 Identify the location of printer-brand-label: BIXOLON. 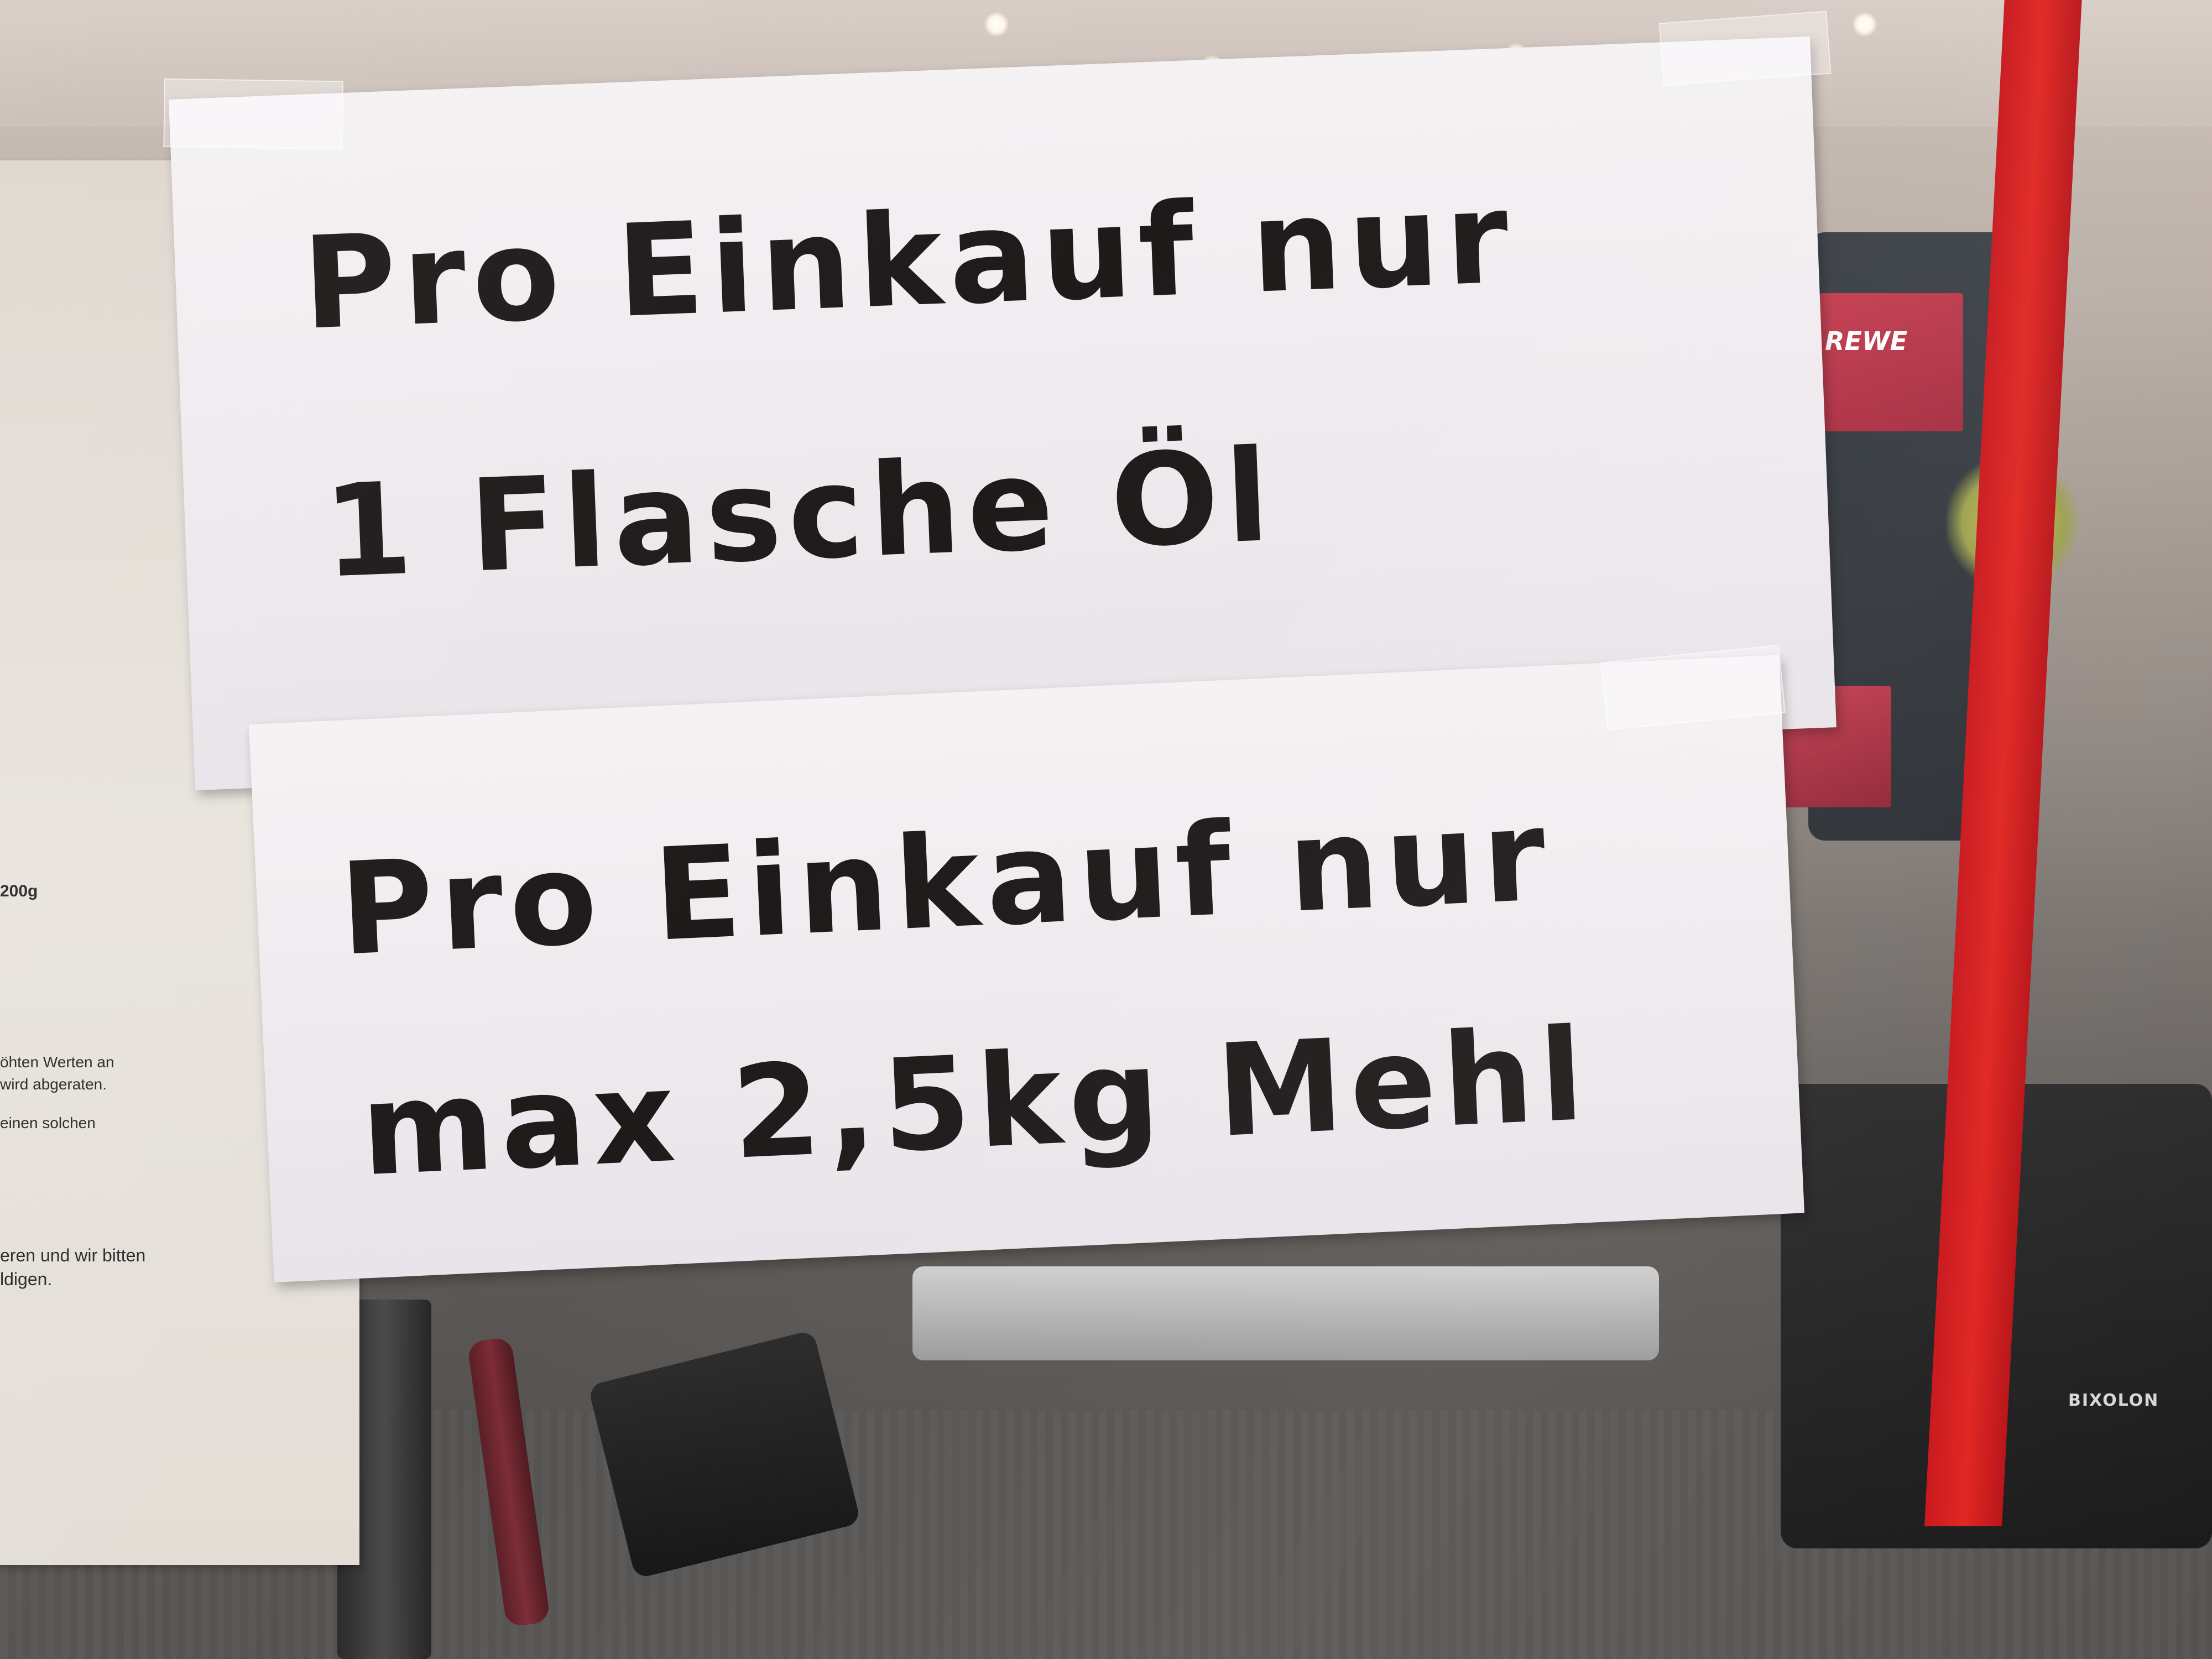
(2114, 1400).